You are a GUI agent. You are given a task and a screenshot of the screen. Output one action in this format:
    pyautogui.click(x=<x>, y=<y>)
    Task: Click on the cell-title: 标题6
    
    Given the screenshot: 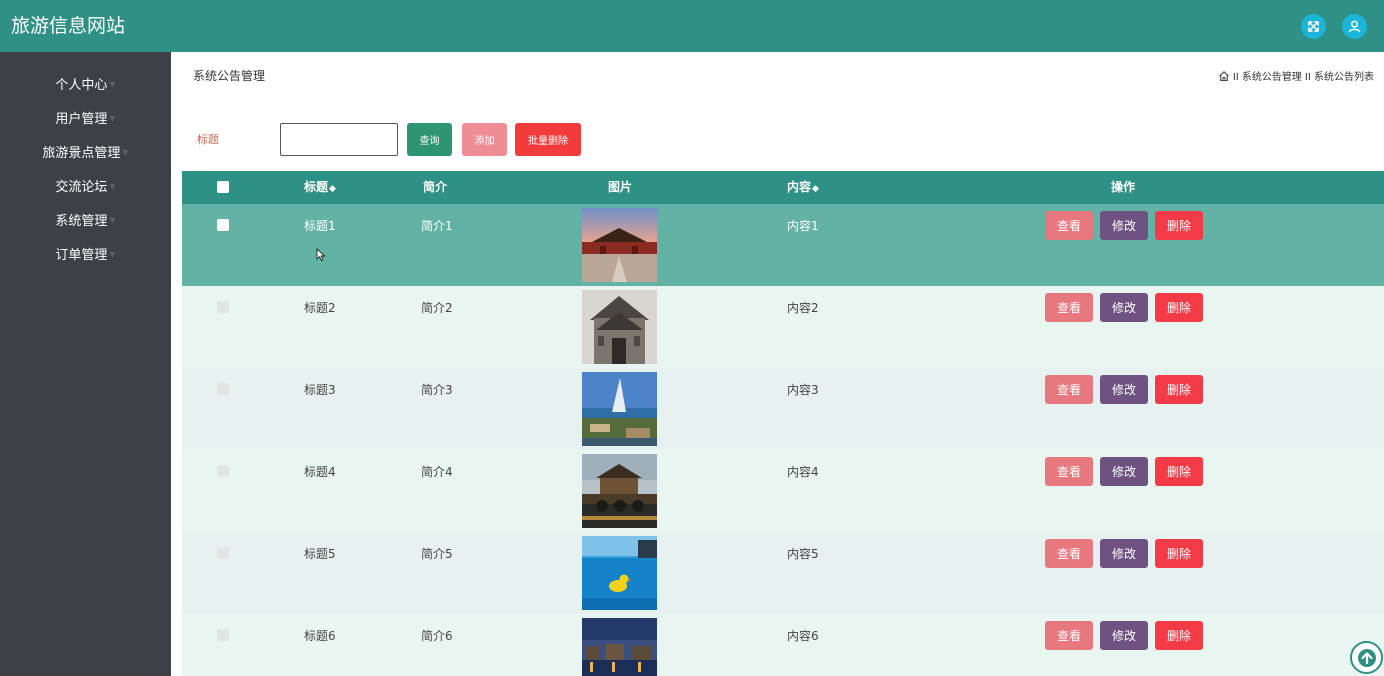 What is the action you would take?
    pyautogui.click(x=320, y=636)
    